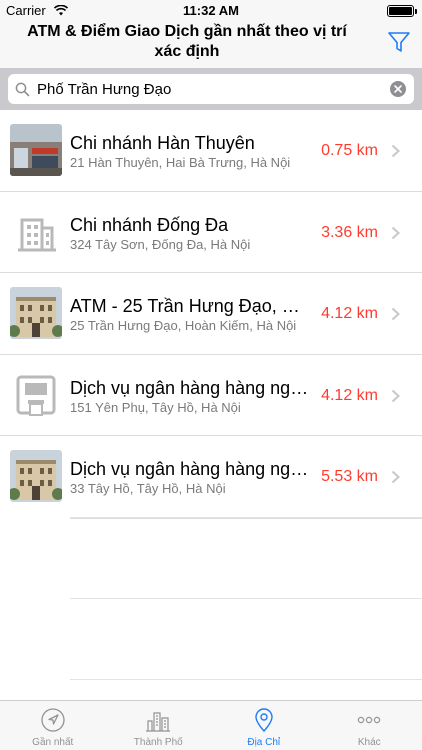 Image resolution: width=422 pixels, height=750 pixels. What do you see at coordinates (158, 722) in the screenshot?
I see `city-icon` at bounding box center [158, 722].